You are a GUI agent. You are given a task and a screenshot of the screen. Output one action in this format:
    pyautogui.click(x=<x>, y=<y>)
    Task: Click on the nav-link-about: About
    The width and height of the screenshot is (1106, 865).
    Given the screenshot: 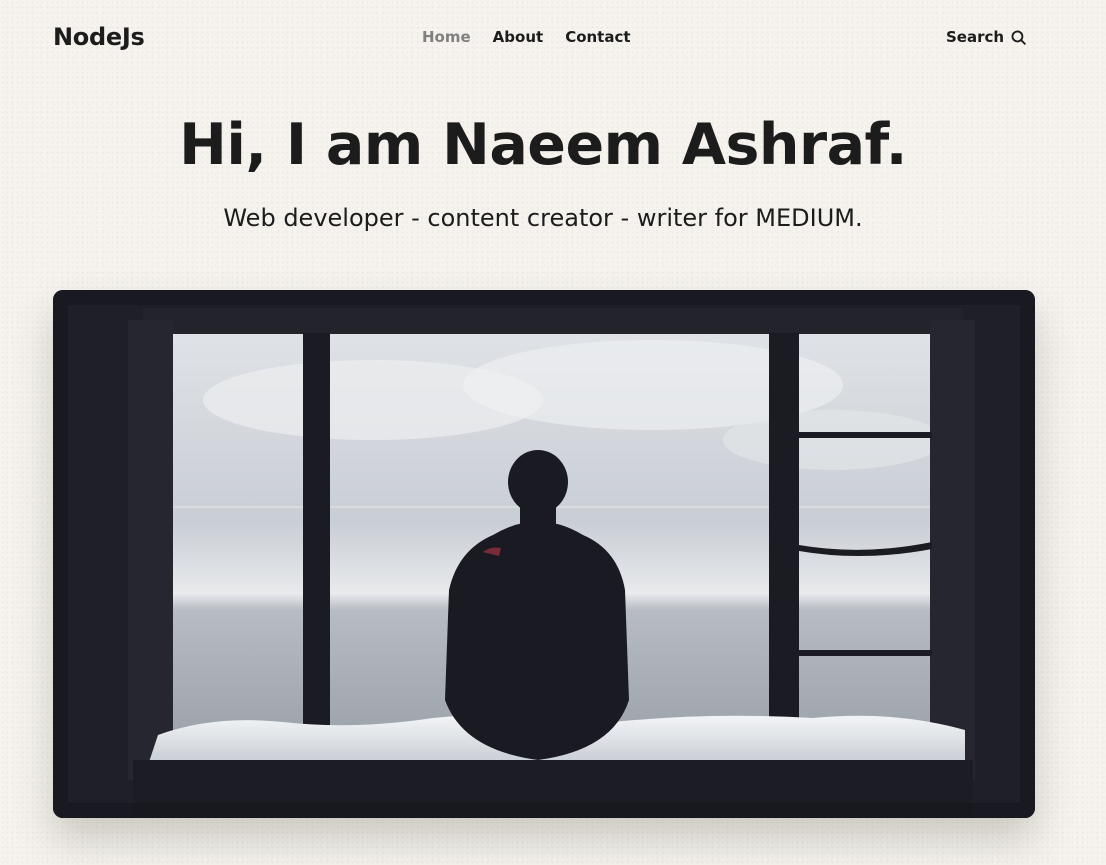 What is the action you would take?
    pyautogui.click(x=518, y=37)
    